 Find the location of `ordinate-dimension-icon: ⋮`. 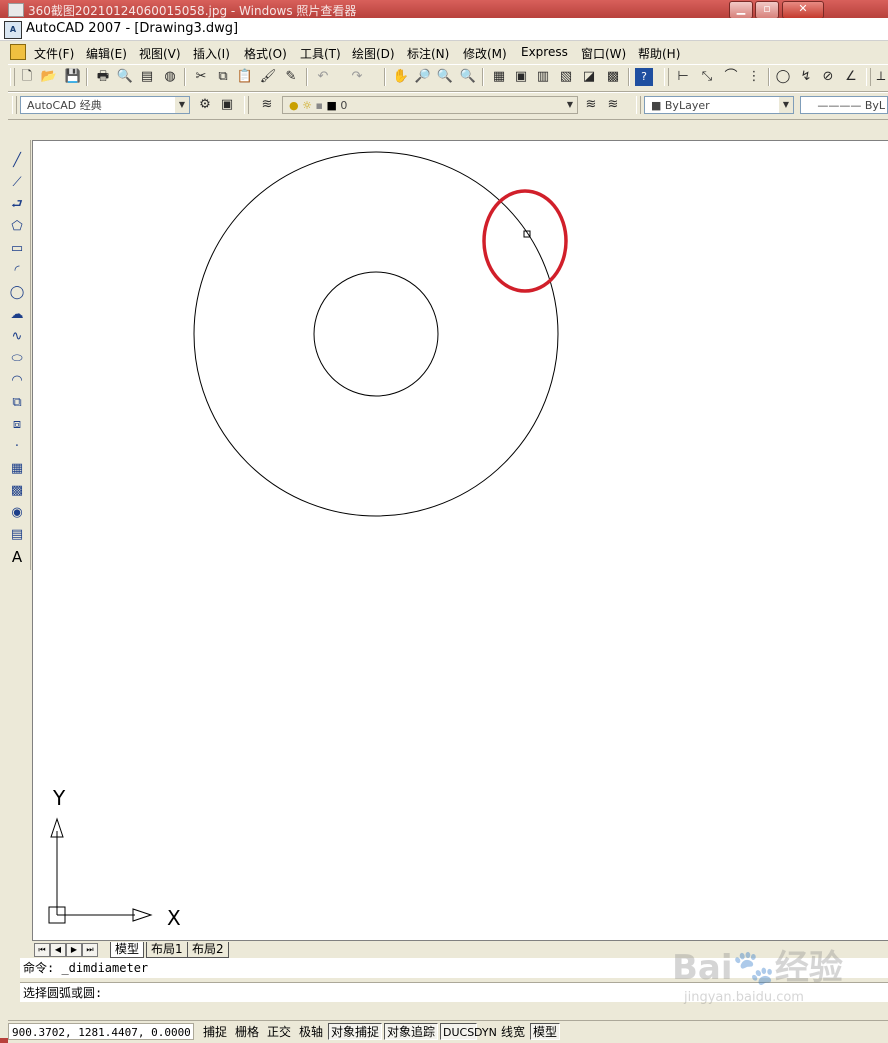

ordinate-dimension-icon: ⋮ is located at coordinates (754, 77).